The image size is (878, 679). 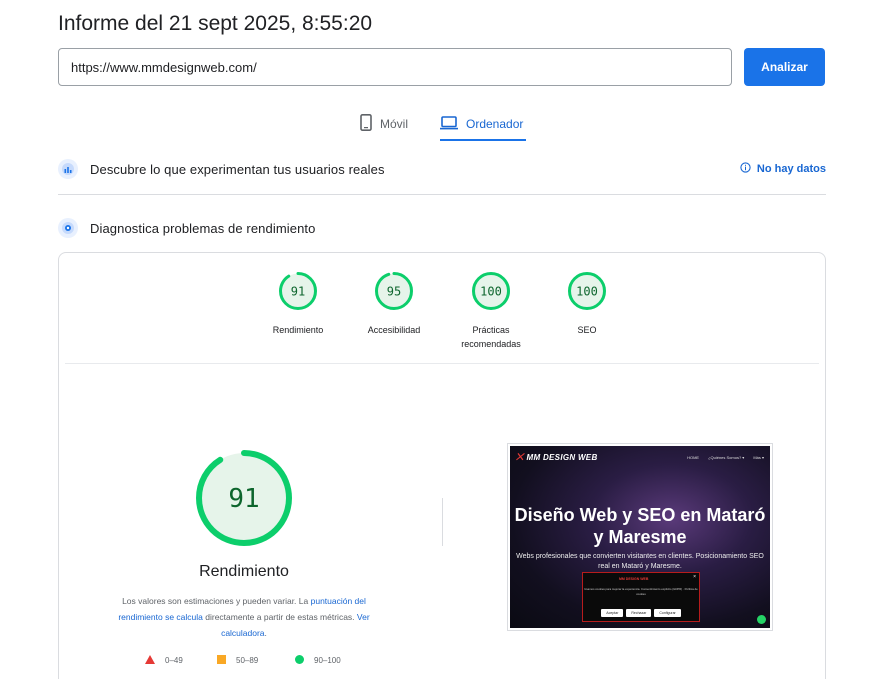 What do you see at coordinates (299, 660) in the screenshot?
I see `green-circle-icon` at bounding box center [299, 660].